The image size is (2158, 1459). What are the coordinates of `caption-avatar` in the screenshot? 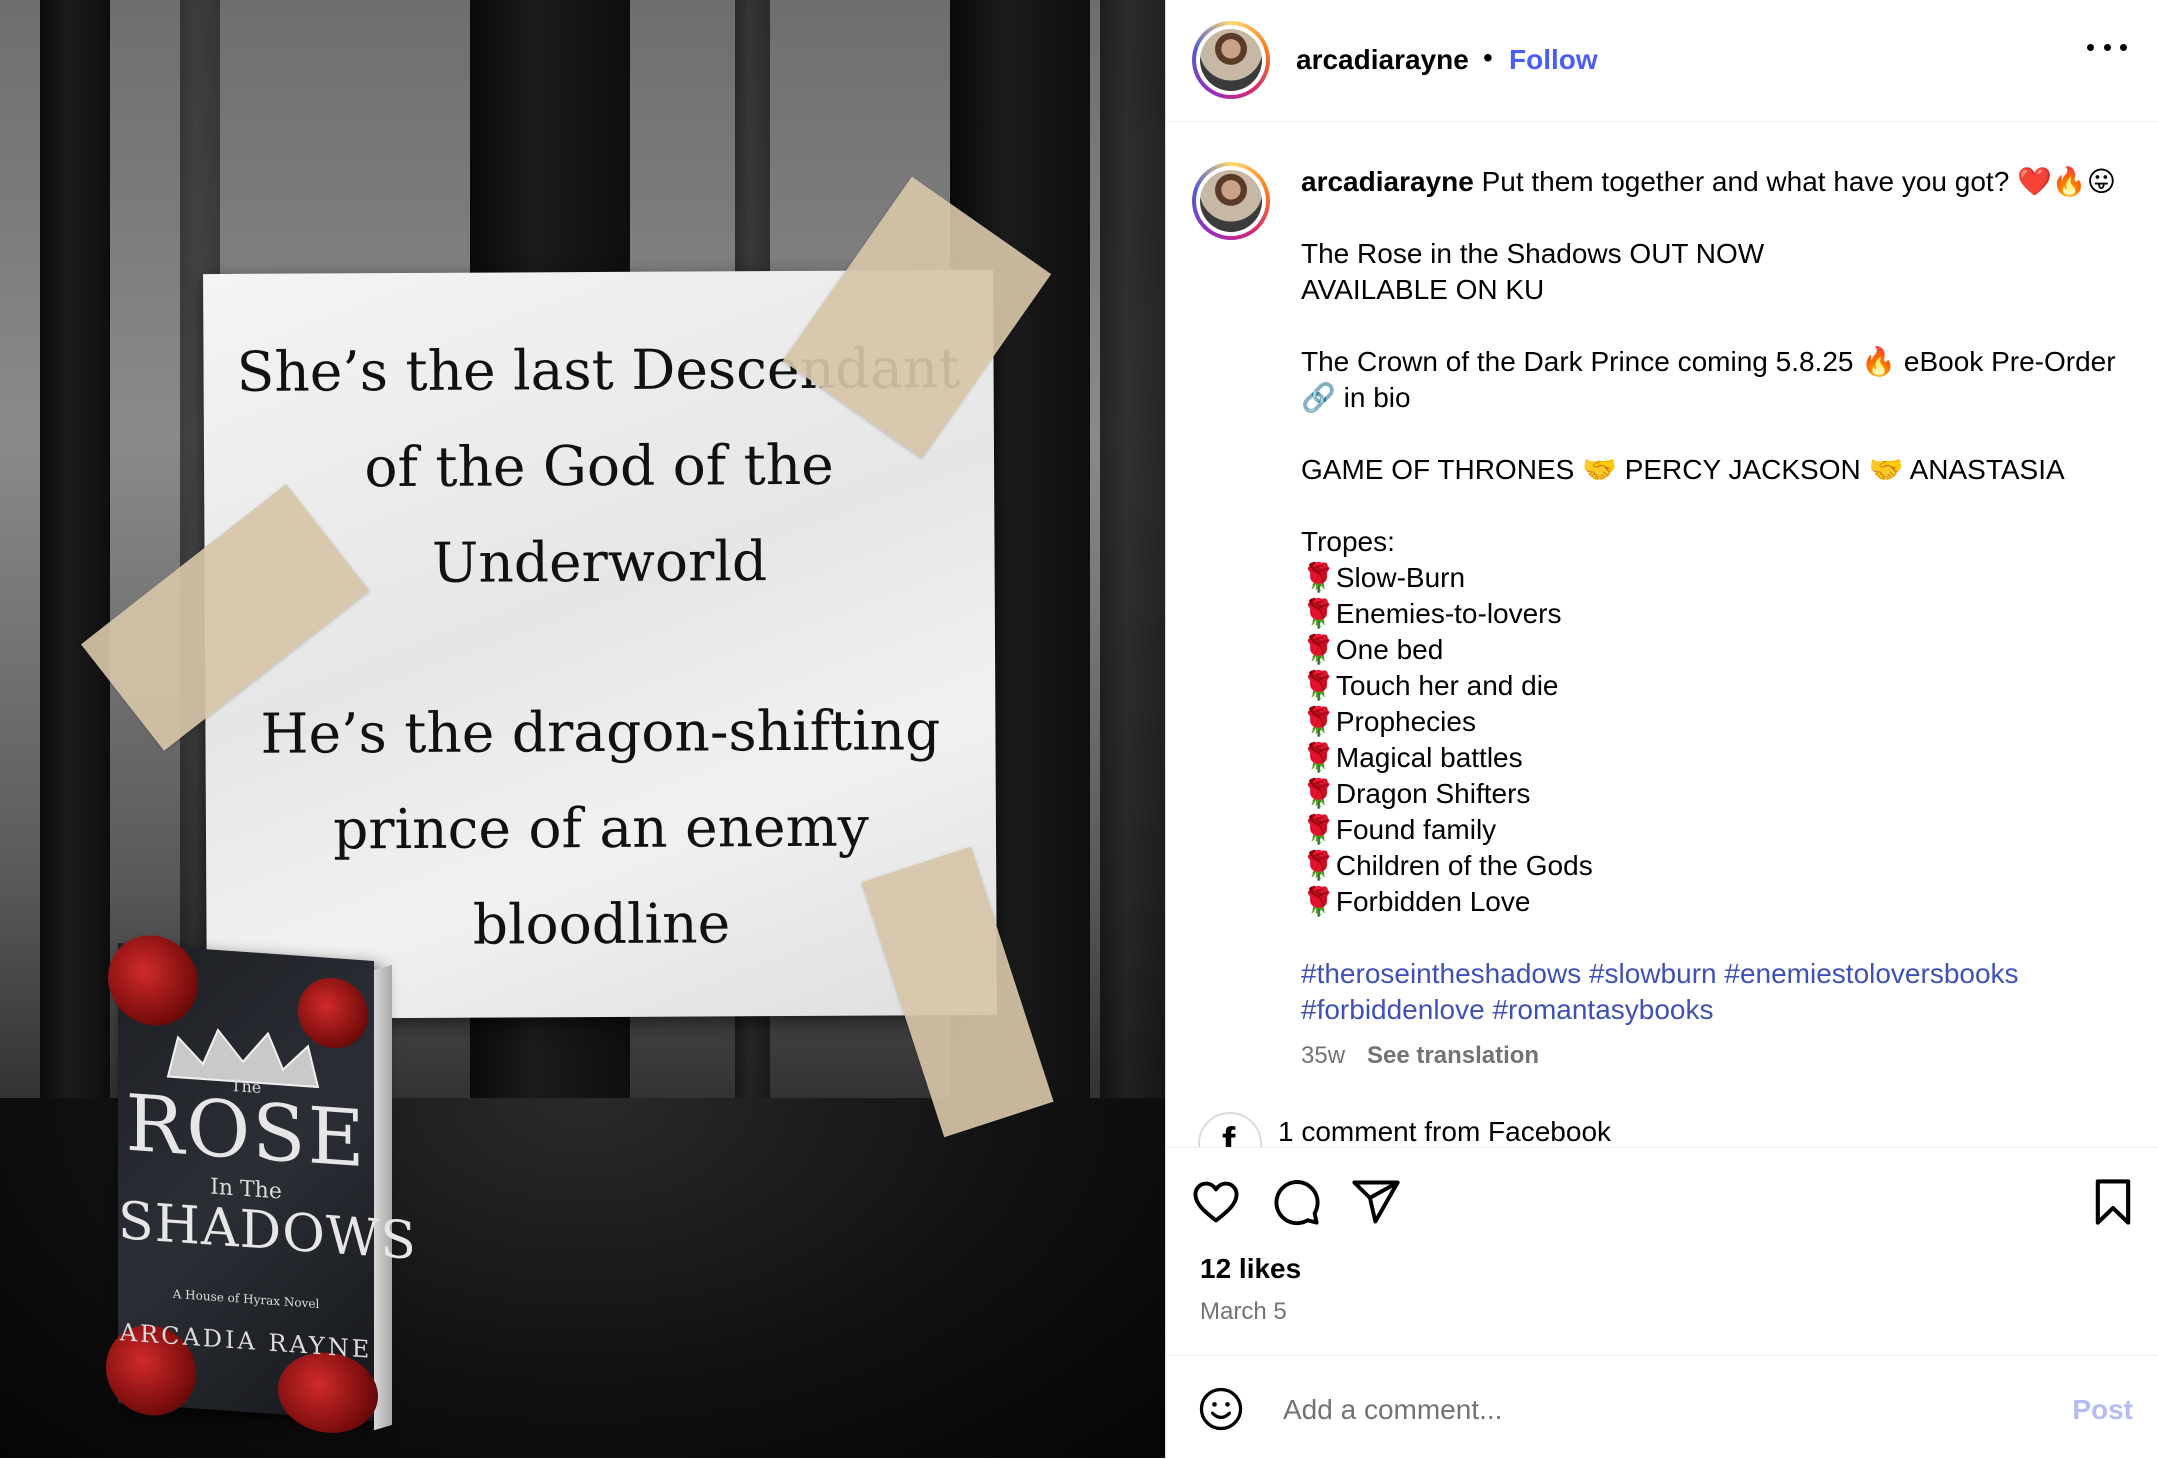 It's located at (1231, 201).